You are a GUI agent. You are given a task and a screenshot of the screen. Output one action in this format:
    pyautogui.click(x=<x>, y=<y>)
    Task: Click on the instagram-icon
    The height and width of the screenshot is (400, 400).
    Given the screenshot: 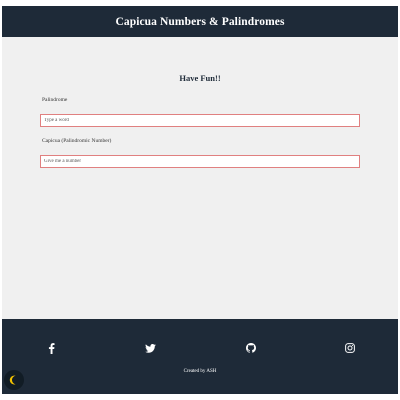 What is the action you would take?
    pyautogui.click(x=350, y=348)
    